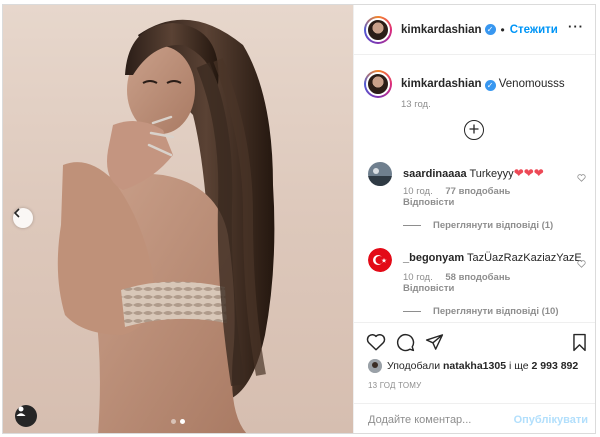 This screenshot has width=600, height=437. I want to click on liker-username: natakha1305, so click(474, 366).